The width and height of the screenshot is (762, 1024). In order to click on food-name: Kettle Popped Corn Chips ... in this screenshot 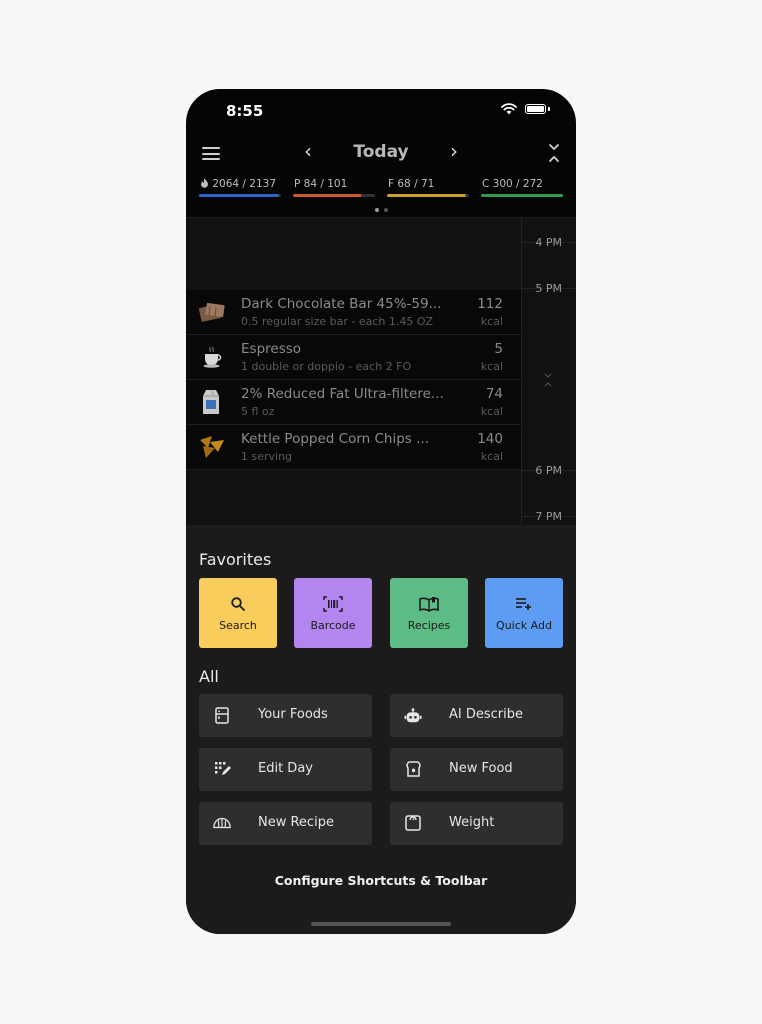, I will do `click(335, 439)`.